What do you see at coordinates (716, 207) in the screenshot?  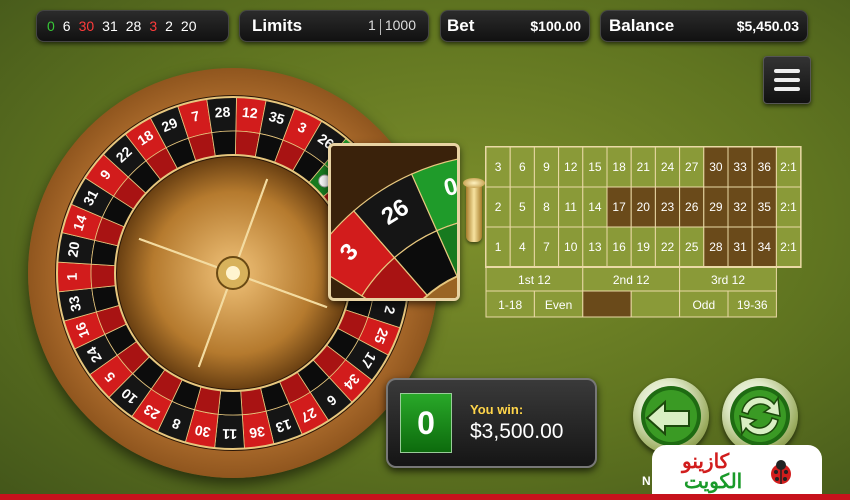 I see `bet-cell-label: 29` at bounding box center [716, 207].